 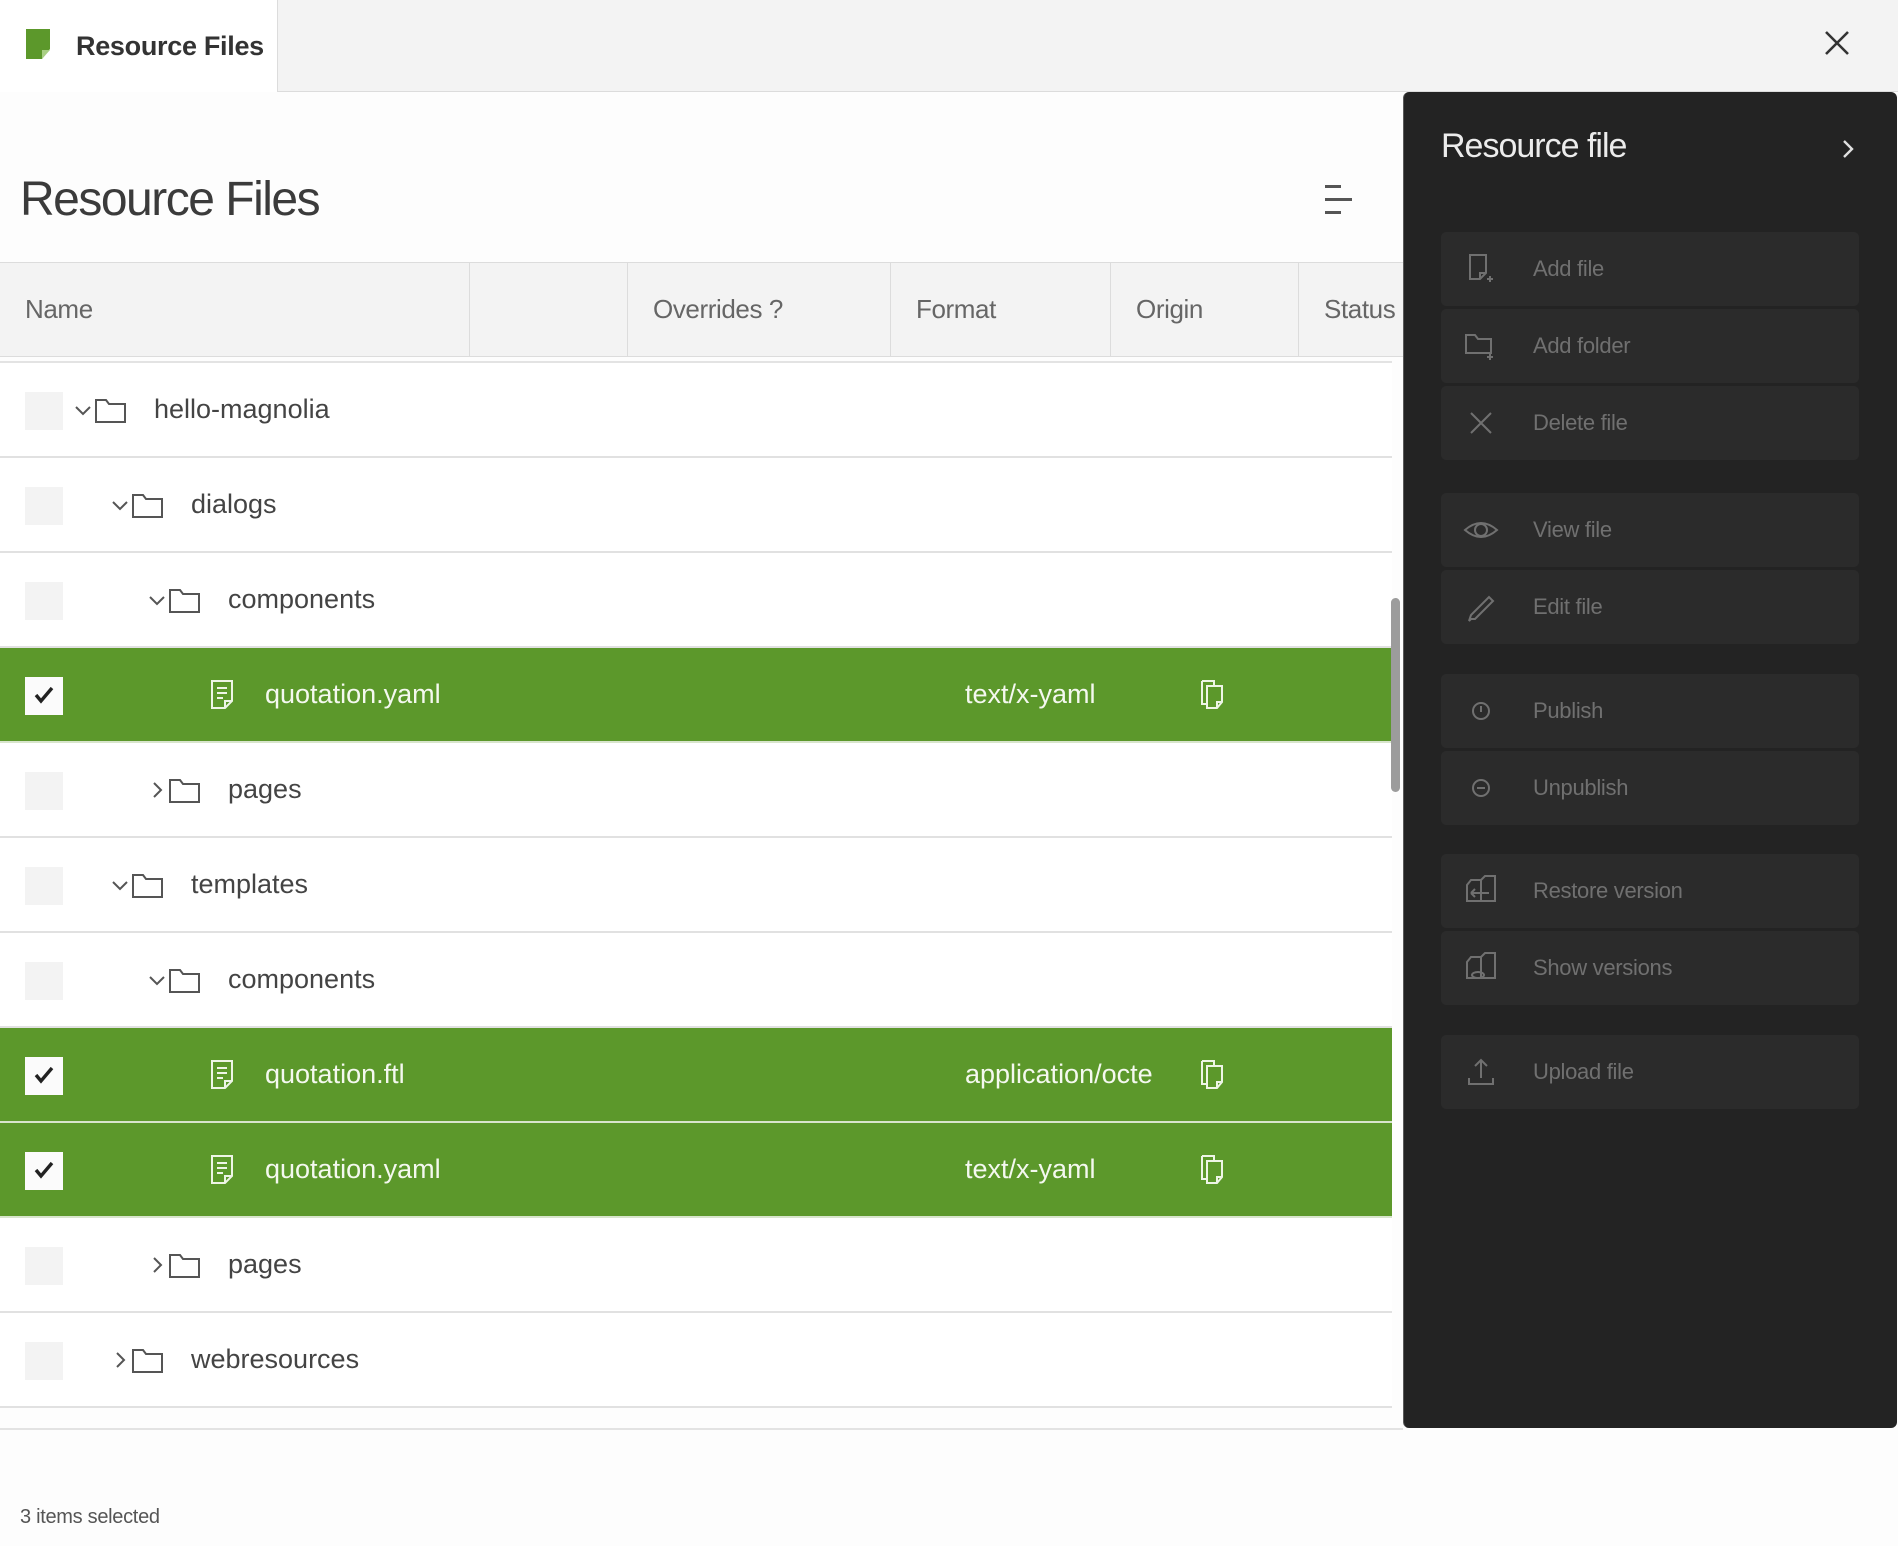 What do you see at coordinates (1837, 45) in the screenshot?
I see `close-button` at bounding box center [1837, 45].